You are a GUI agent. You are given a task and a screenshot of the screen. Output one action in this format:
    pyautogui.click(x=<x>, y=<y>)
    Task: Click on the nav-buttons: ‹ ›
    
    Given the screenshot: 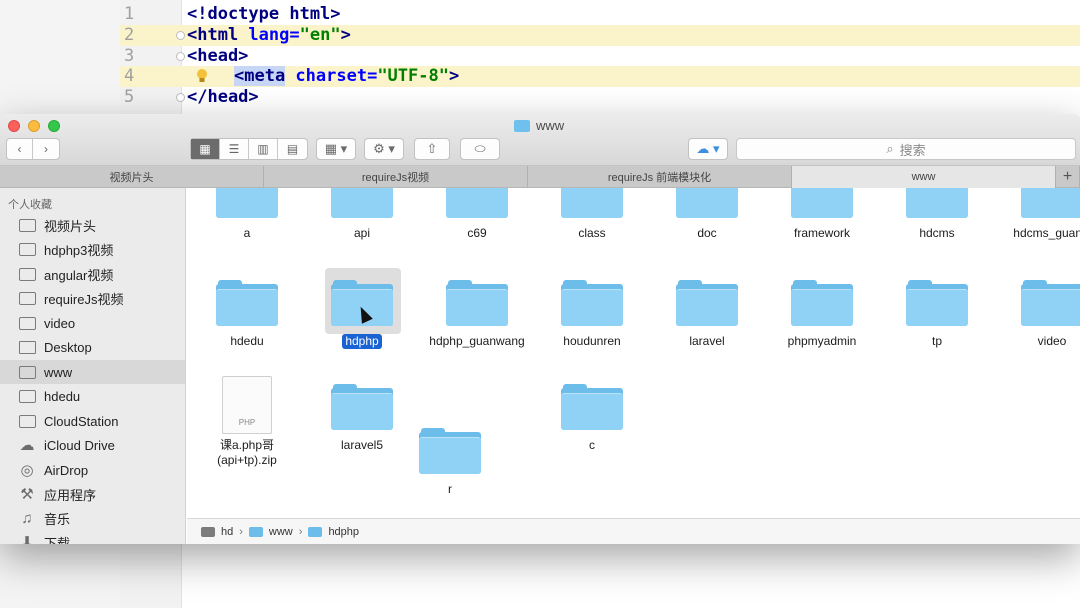 What is the action you would take?
    pyautogui.click(x=33, y=149)
    